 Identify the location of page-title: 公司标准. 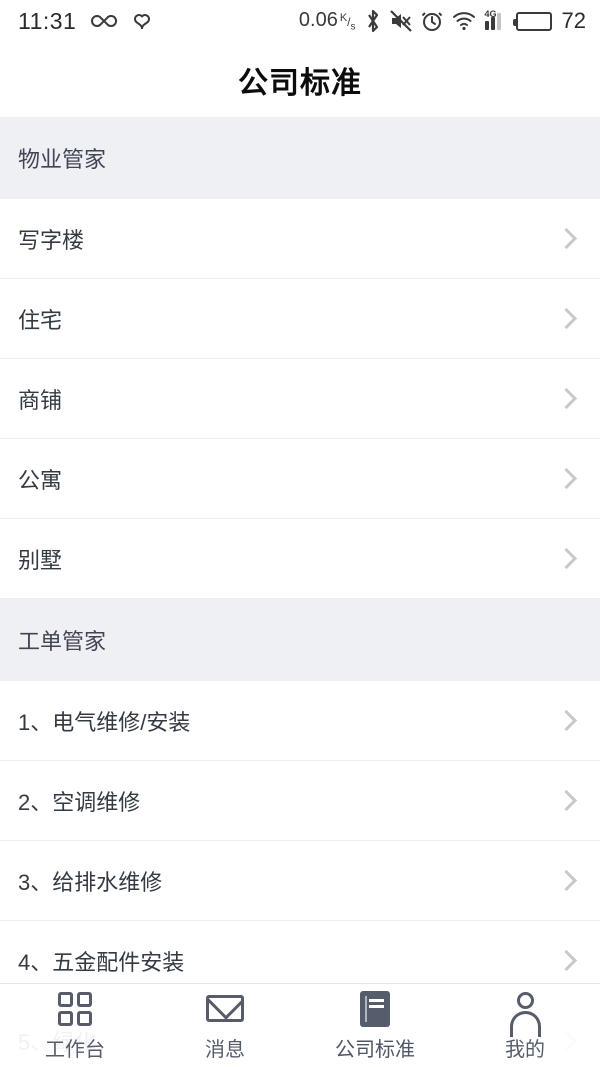
(300, 83).